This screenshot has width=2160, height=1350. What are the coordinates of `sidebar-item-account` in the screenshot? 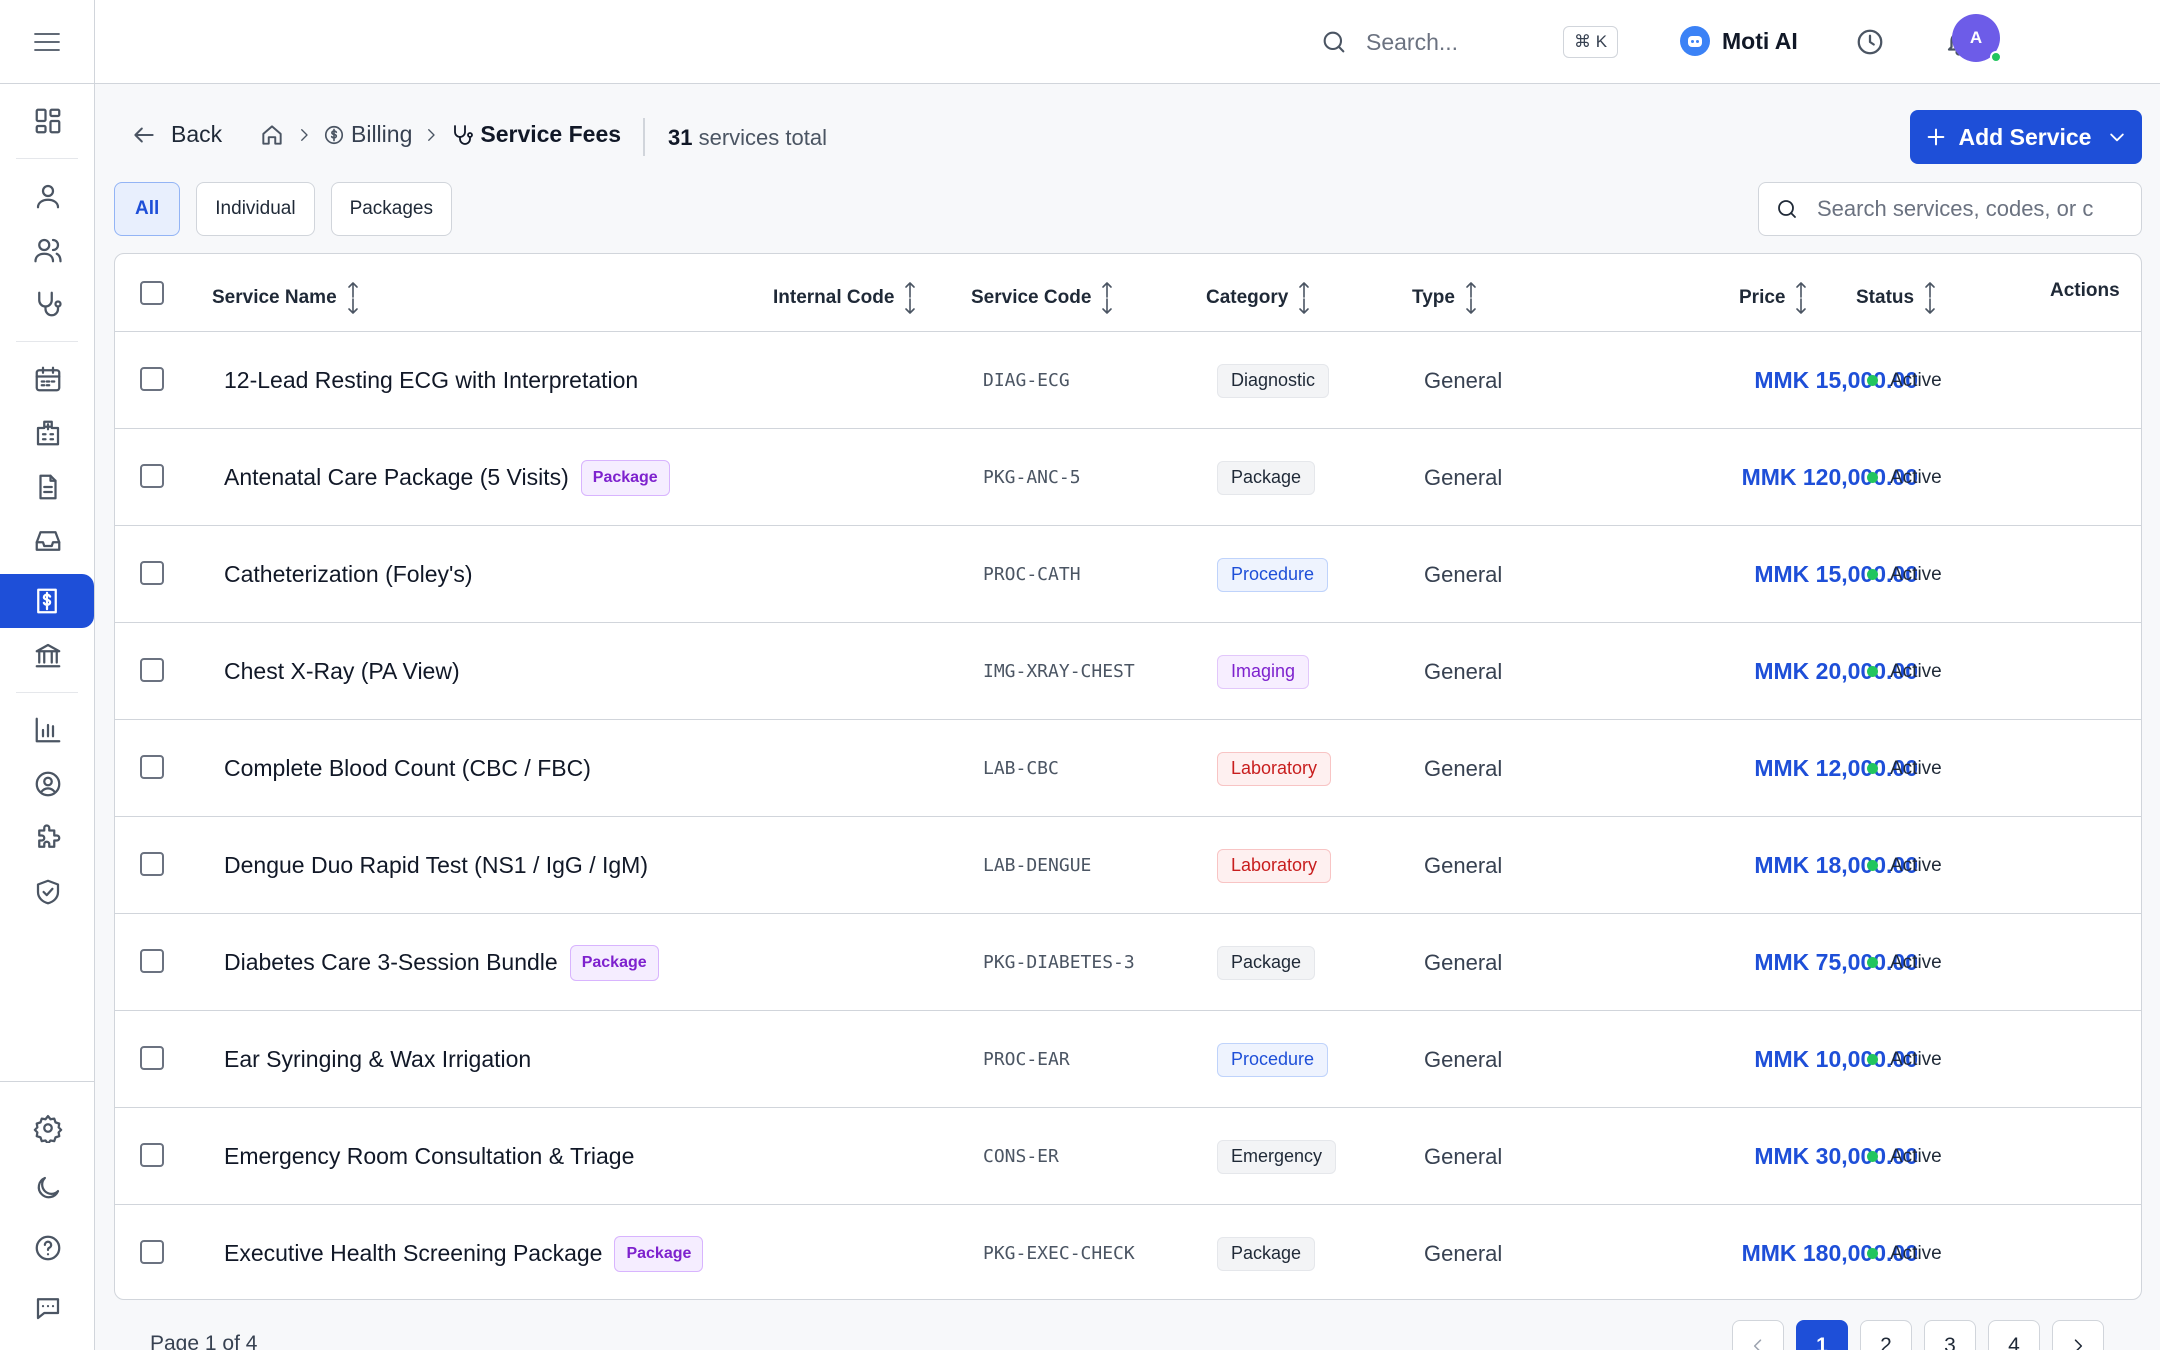 It's located at (47, 784).